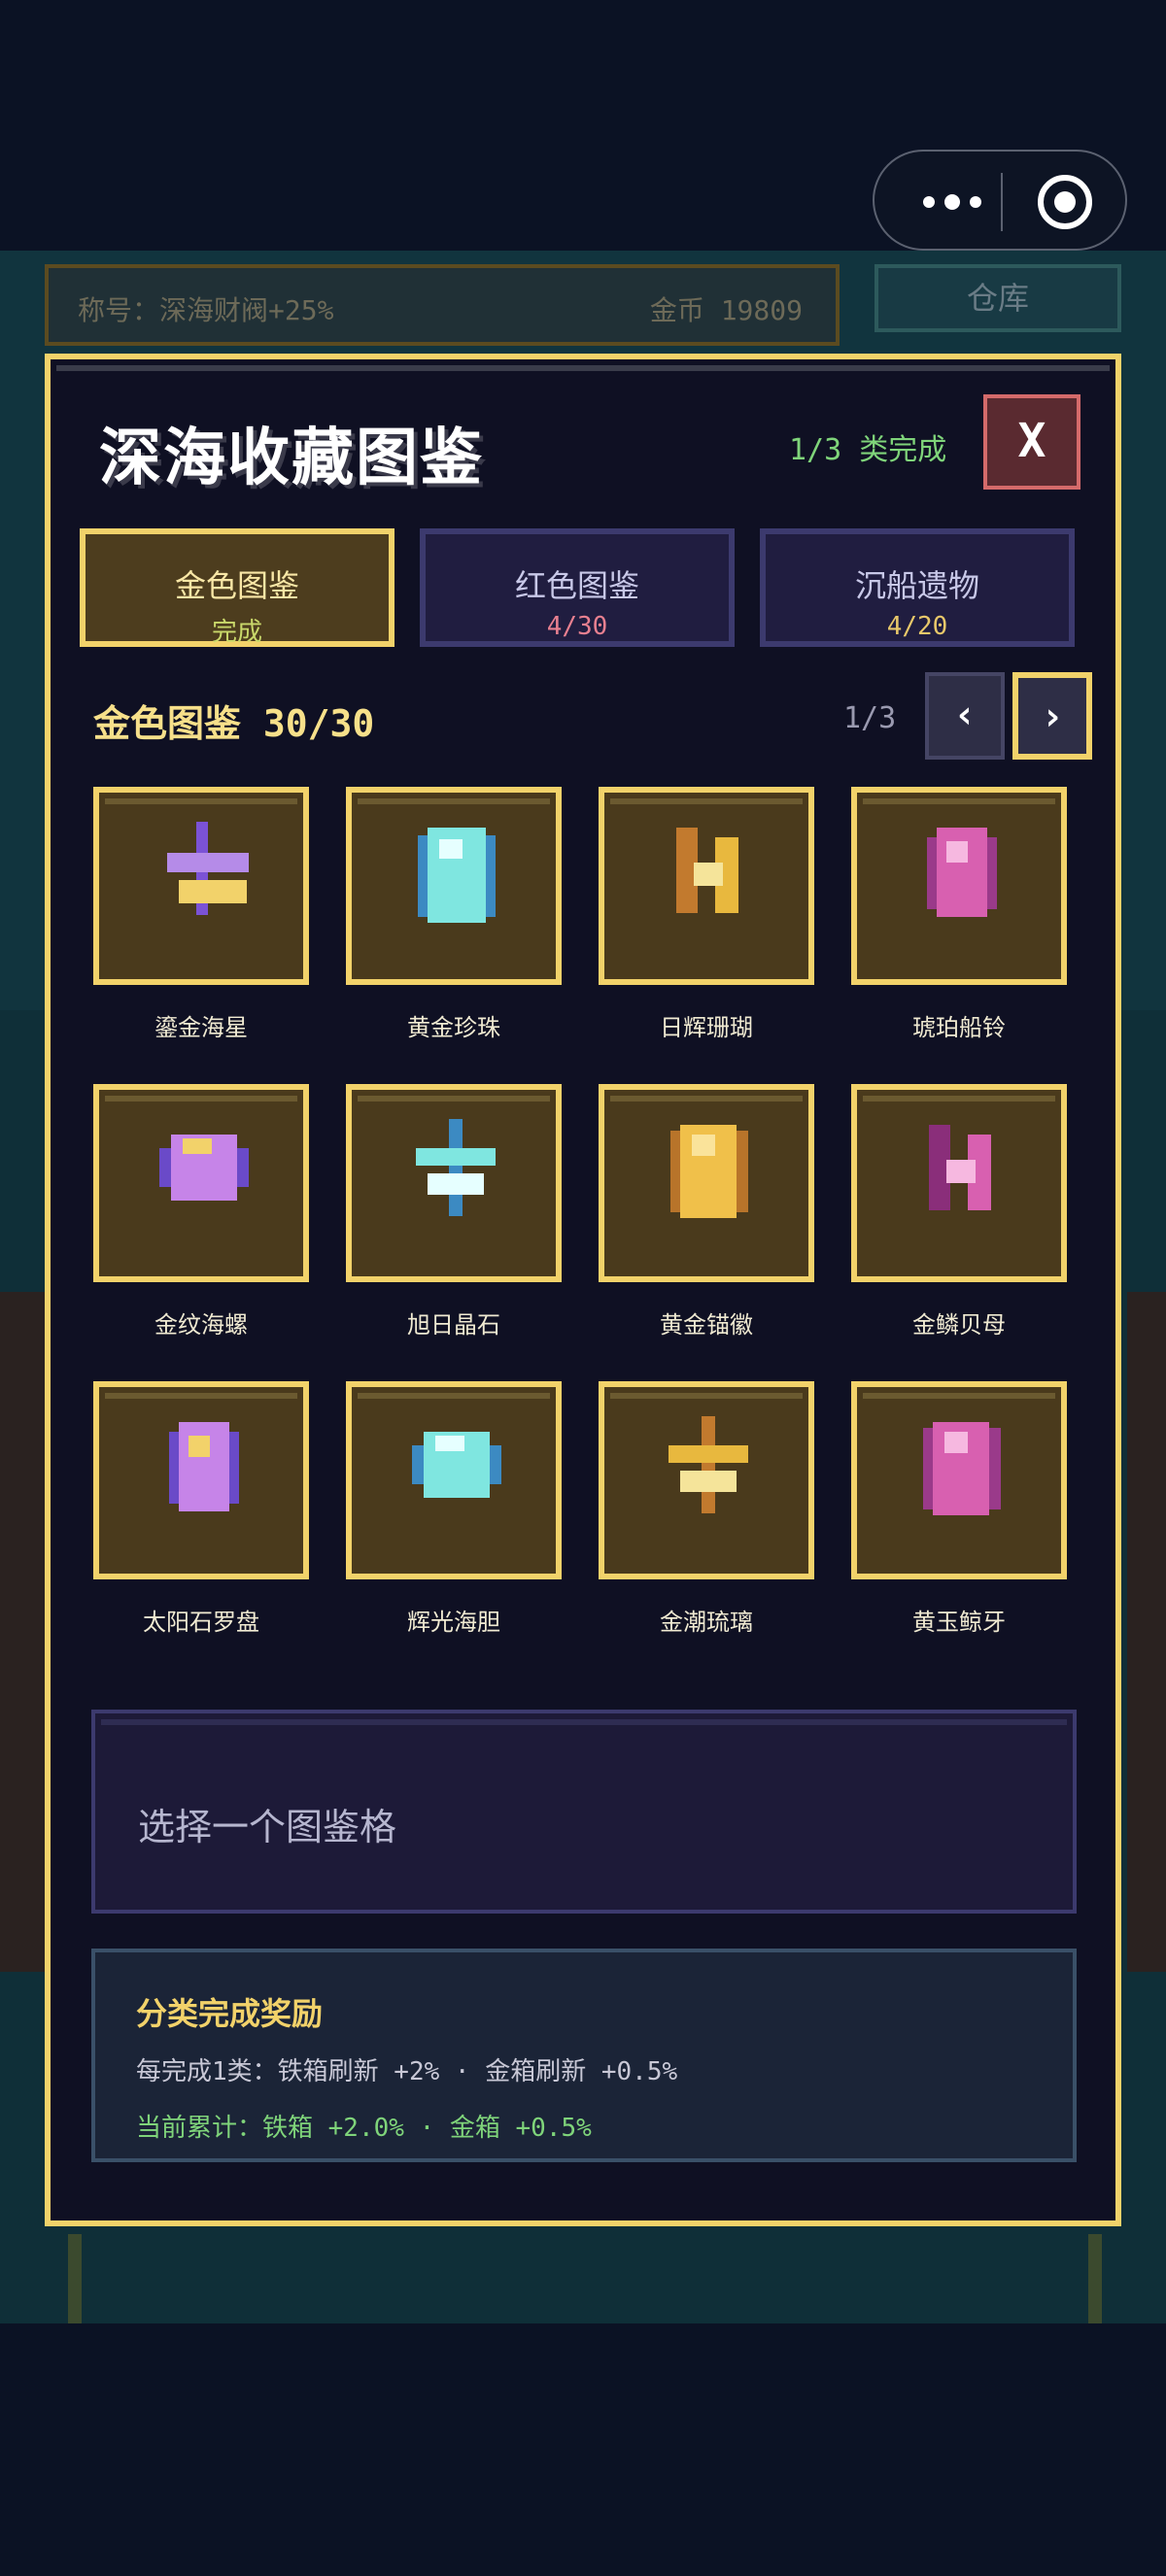 The height and width of the screenshot is (2576, 1166). Describe the element at coordinates (453, 1325) in the screenshot. I see `card-label: 旭日晶石` at that location.